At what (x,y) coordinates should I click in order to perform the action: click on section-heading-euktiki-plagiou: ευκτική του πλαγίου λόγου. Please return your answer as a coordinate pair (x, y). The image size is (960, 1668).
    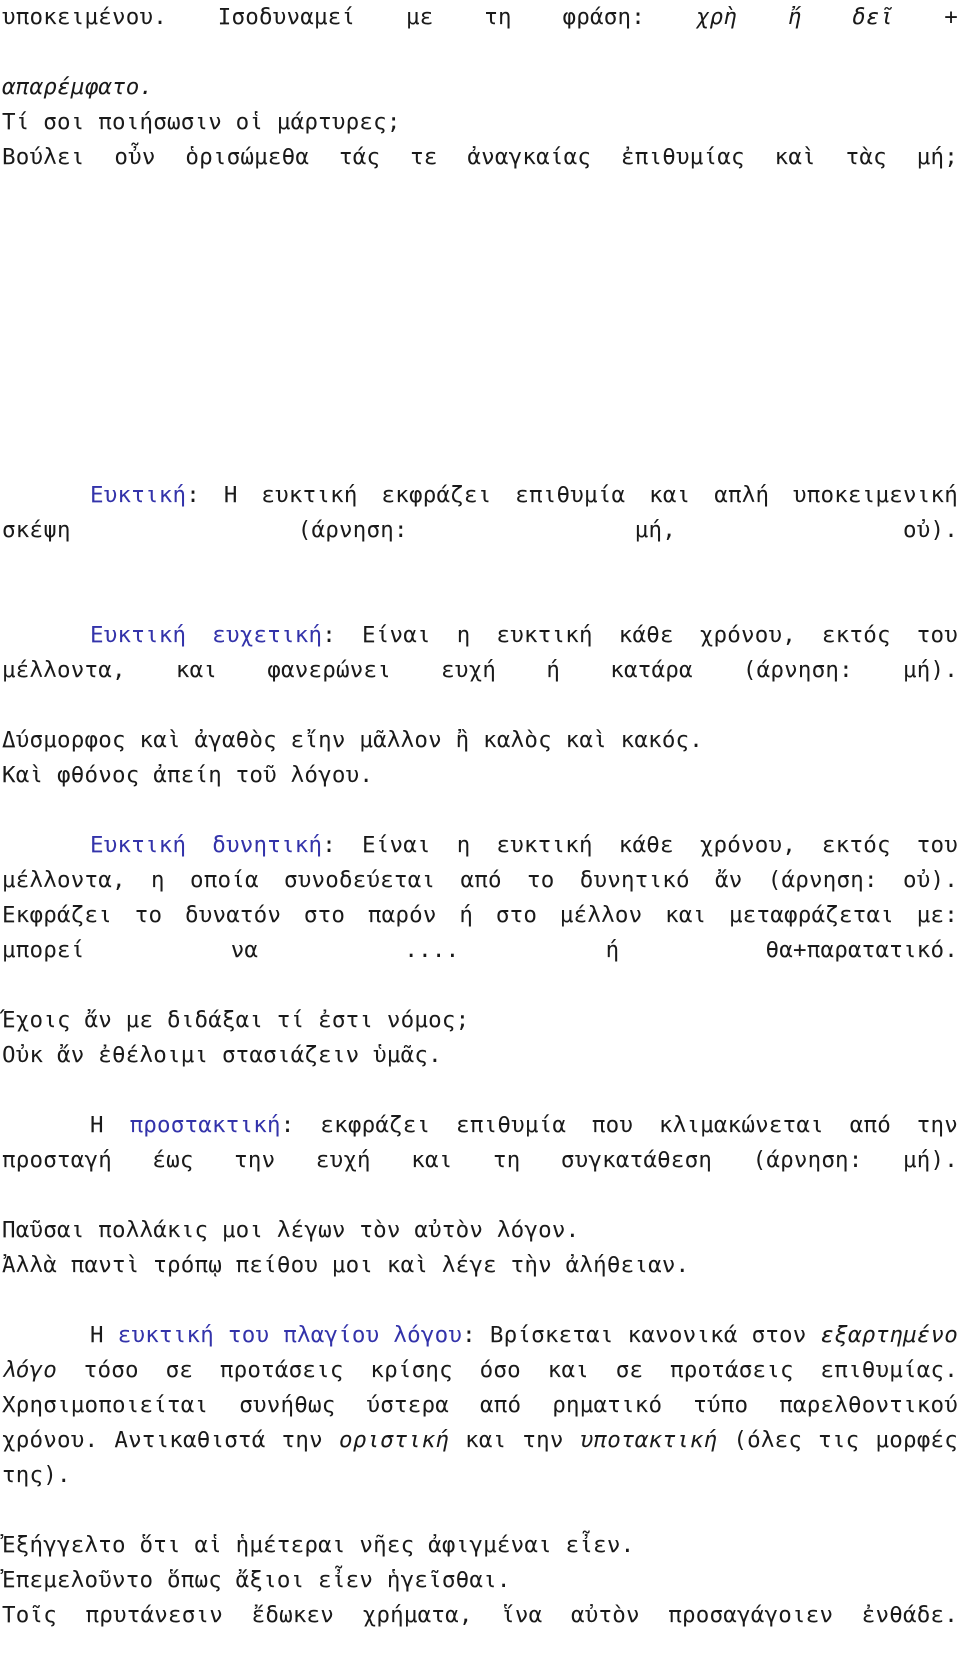
    Looking at the image, I should click on (290, 1335).